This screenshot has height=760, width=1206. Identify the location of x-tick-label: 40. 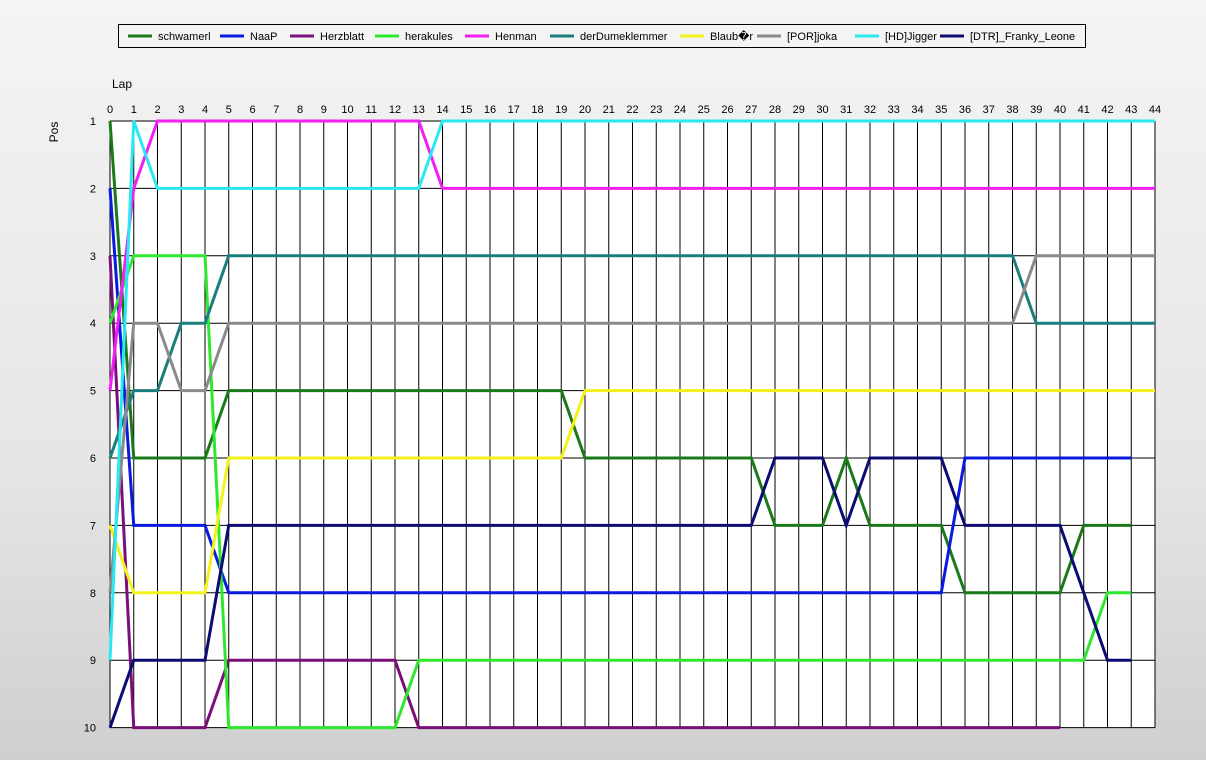
(1060, 110).